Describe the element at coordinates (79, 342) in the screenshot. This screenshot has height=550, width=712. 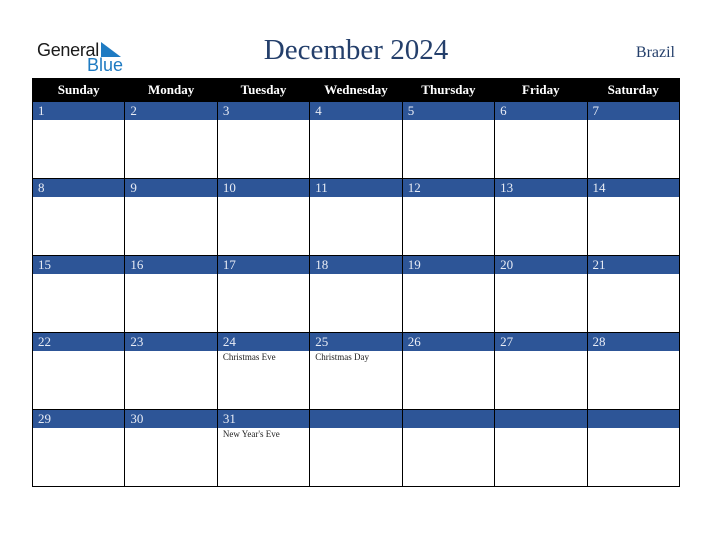
I see `day-number: 22` at that location.